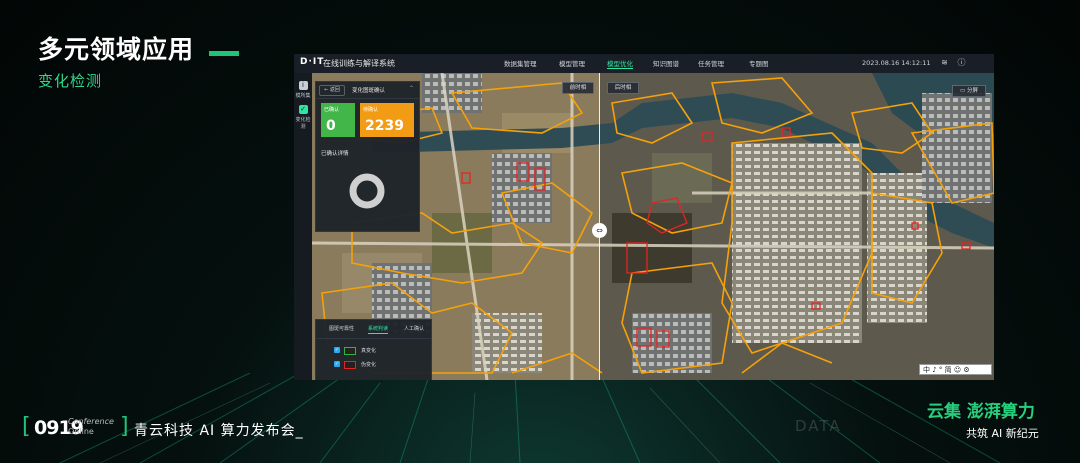 This screenshot has width=1080, height=463. I want to click on legend-label: 伪变化, so click(369, 365).